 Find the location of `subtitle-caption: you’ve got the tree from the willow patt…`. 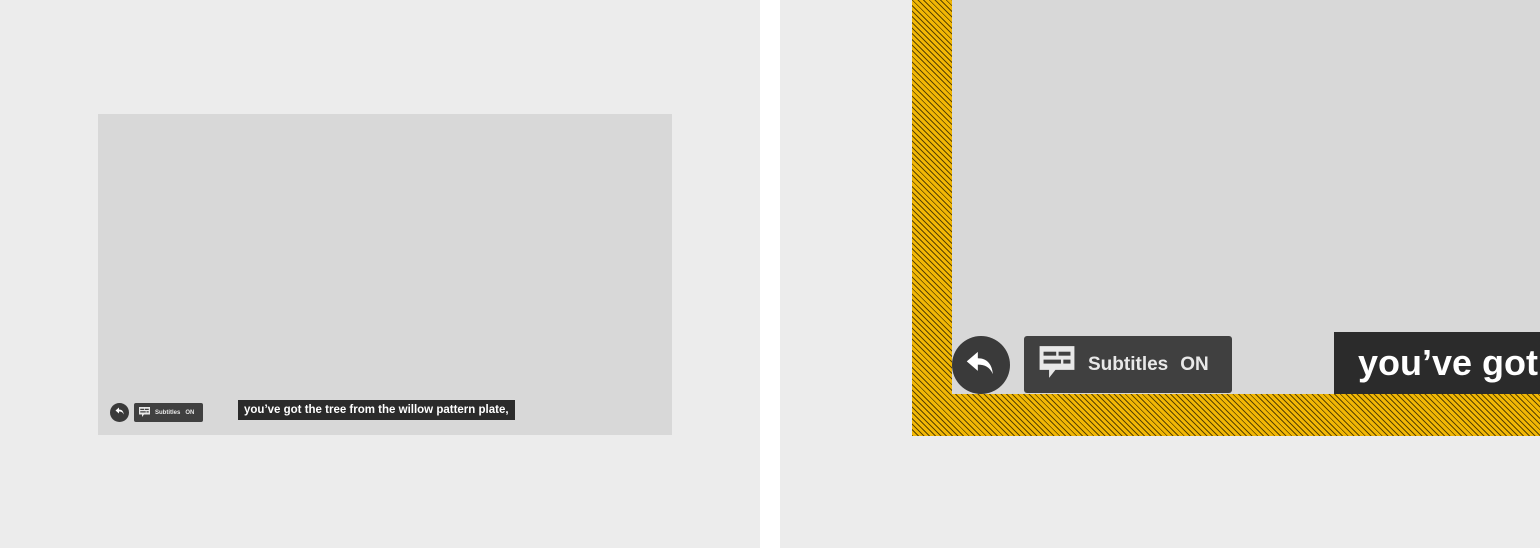

subtitle-caption: you’ve got the tree from the willow patt… is located at coordinates (376, 410).